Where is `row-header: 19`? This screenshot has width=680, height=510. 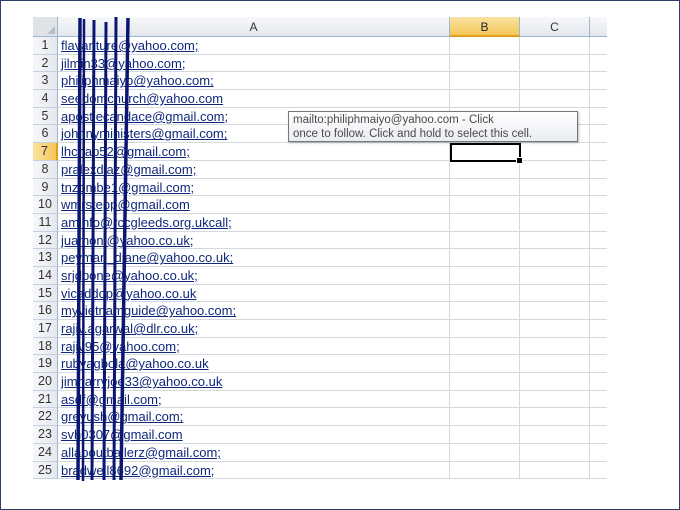 row-header: 19 is located at coordinates (45, 364).